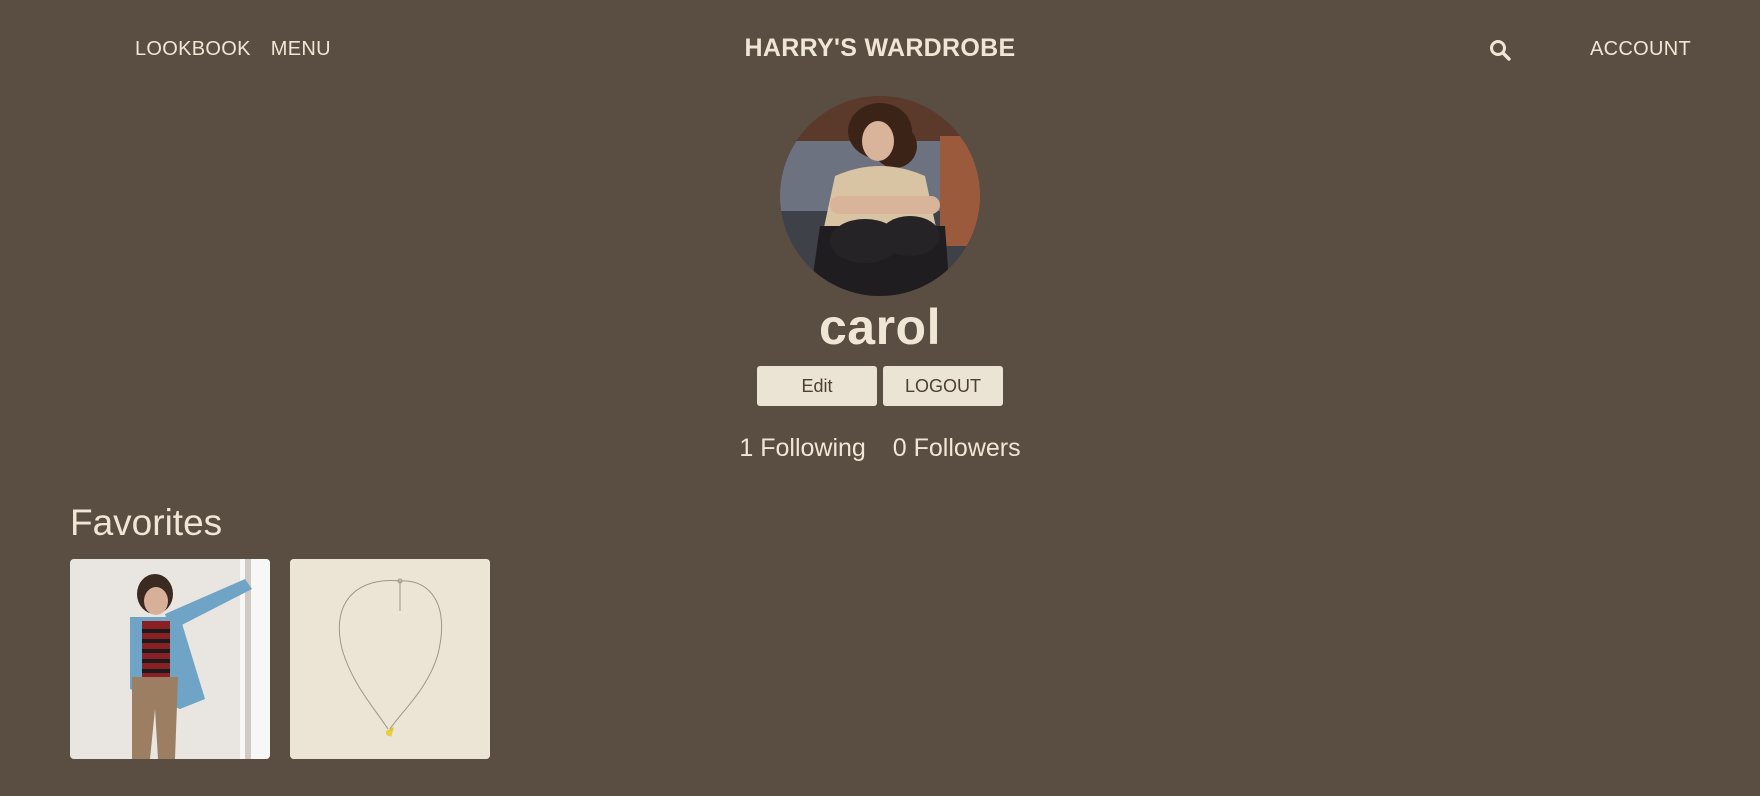  What do you see at coordinates (1500, 50) in the screenshot?
I see `search-icon` at bounding box center [1500, 50].